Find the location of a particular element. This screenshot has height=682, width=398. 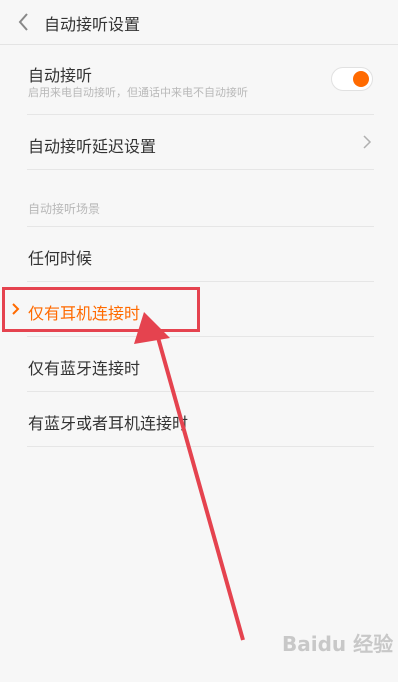

auto-answer-subtitle: 启用来电自动接听，但通话中来电不自动接听 is located at coordinates (138, 92).